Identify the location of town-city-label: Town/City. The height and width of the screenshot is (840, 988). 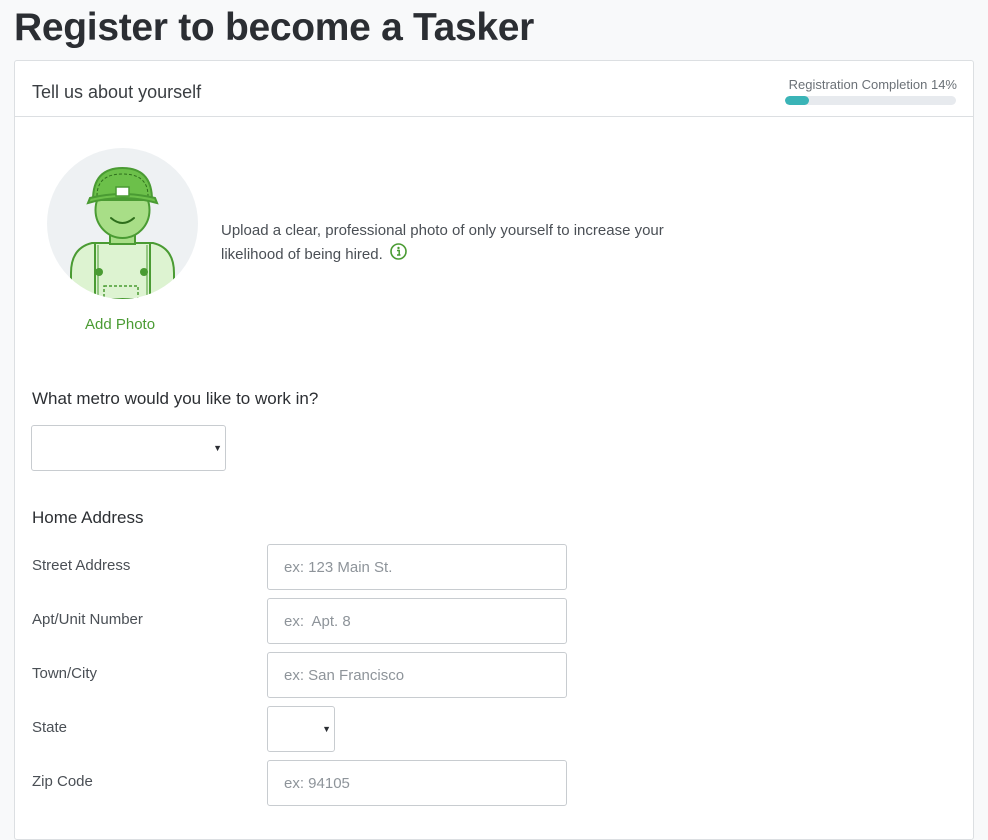
(65, 673).